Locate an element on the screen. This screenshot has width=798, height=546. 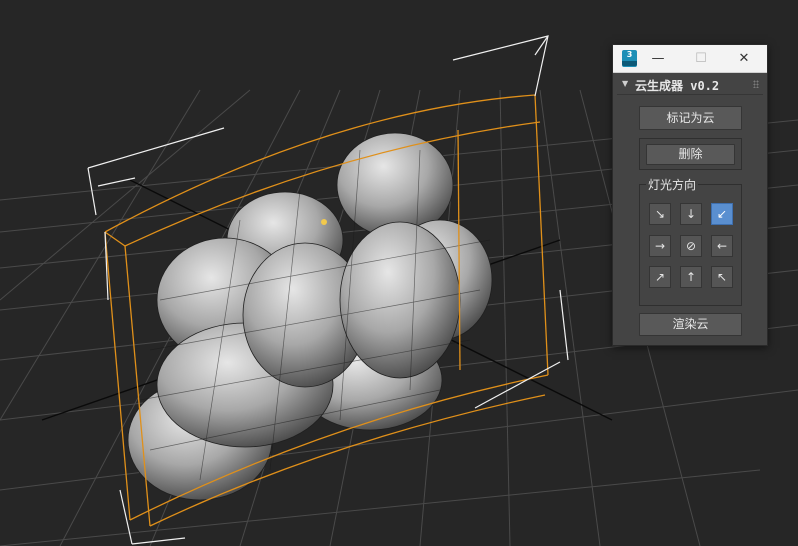
light-dir-southeast-button: ↘ is located at coordinates (660, 214).